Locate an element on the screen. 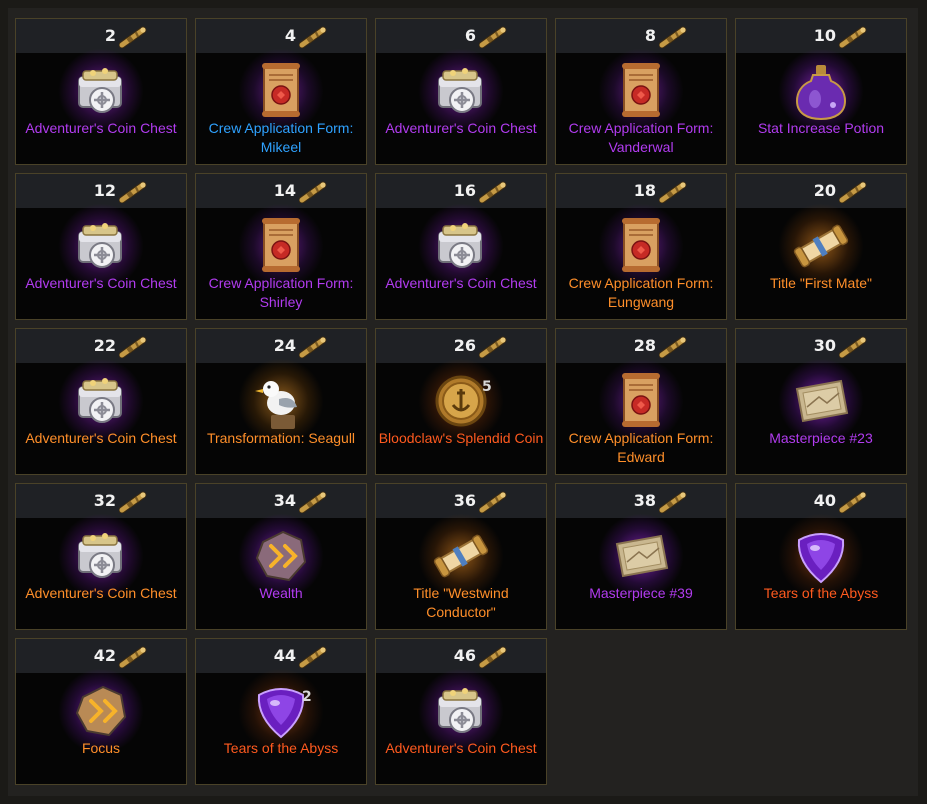  reward-header: 12 is located at coordinates (101, 191).